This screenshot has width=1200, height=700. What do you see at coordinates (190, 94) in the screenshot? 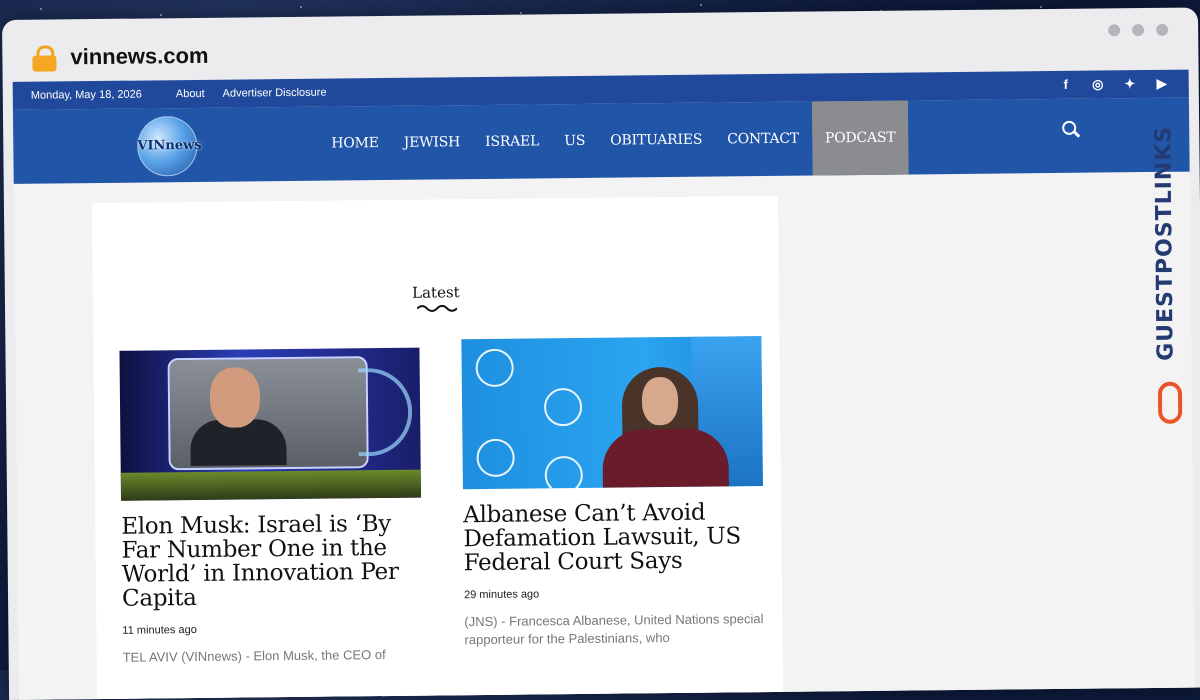
I see `about-link: About` at bounding box center [190, 94].